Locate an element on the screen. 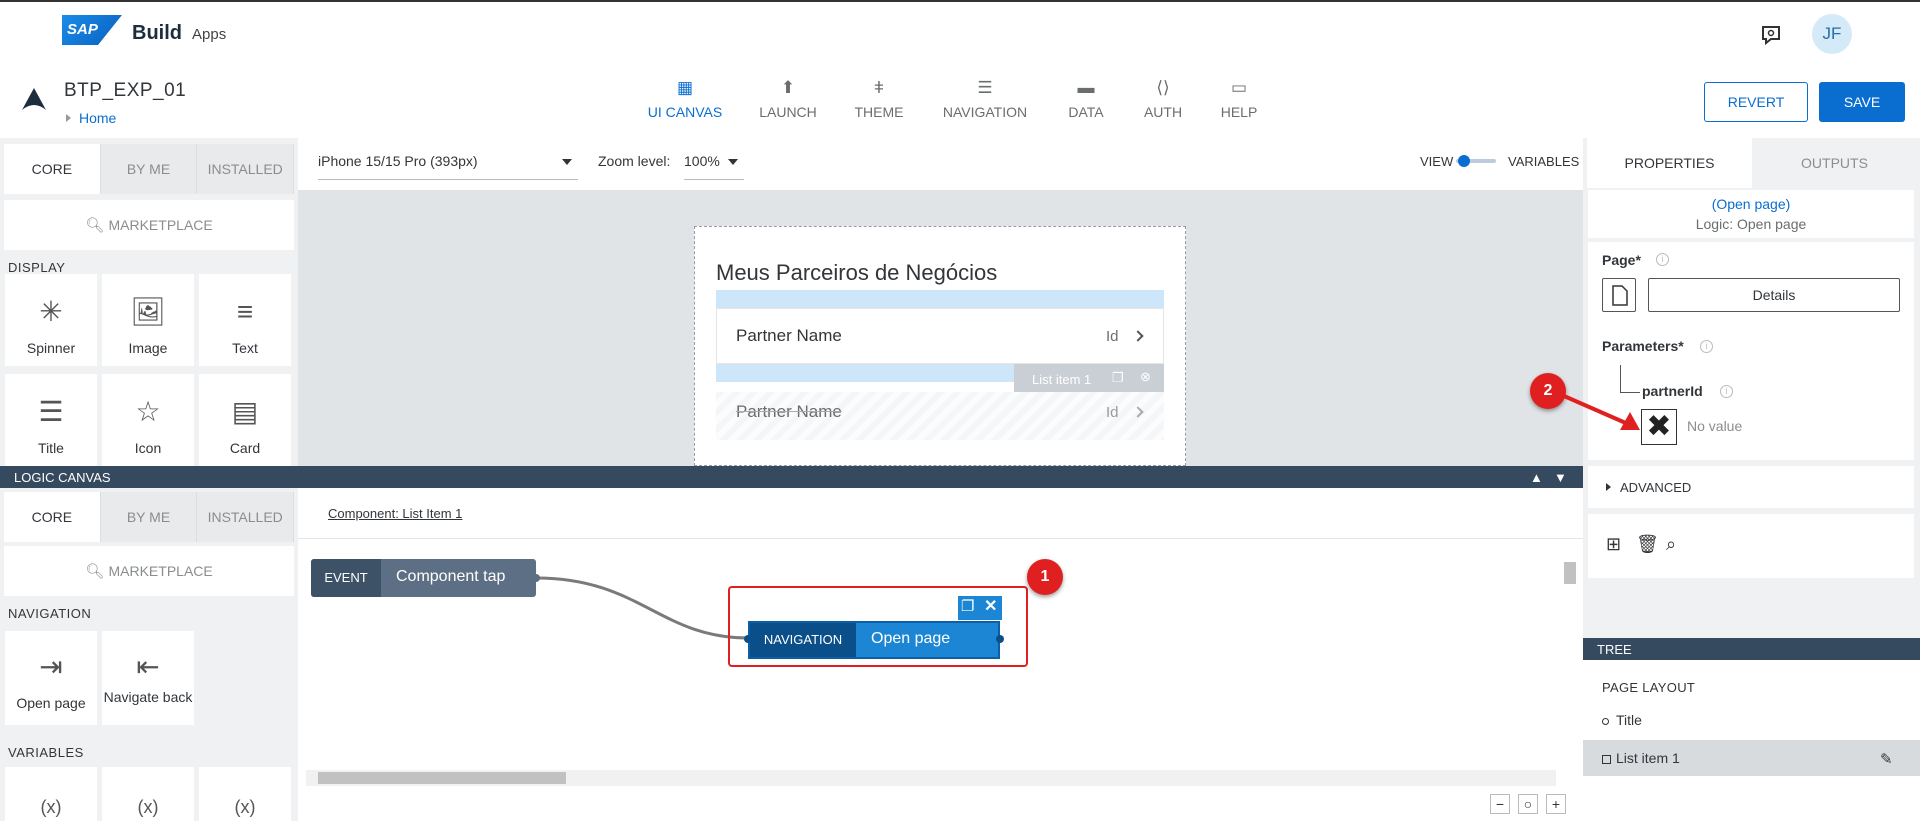 Image resolution: width=1920 pixels, height=829 pixels. chevron-up-icon: ▲ is located at coordinates (1536, 477).